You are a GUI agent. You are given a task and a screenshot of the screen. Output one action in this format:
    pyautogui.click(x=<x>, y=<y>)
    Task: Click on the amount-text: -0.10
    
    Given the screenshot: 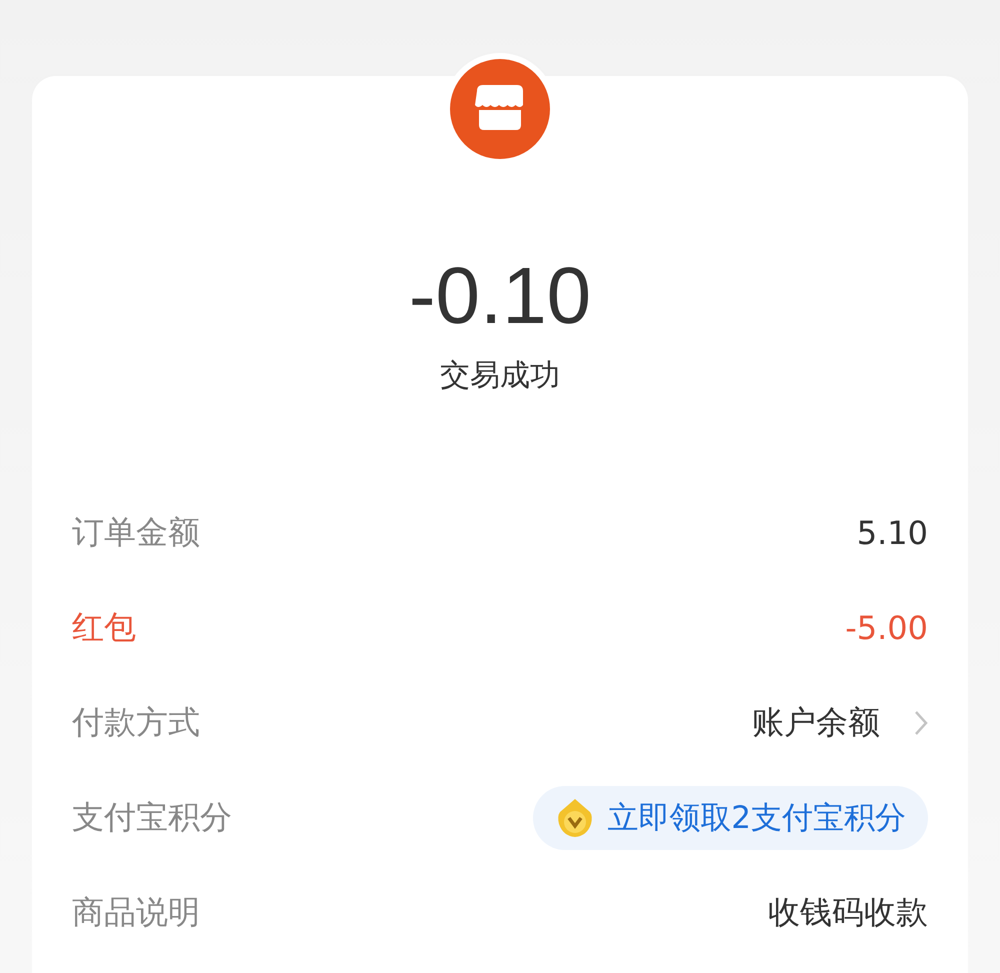 What is the action you would take?
    pyautogui.click(x=500, y=296)
    